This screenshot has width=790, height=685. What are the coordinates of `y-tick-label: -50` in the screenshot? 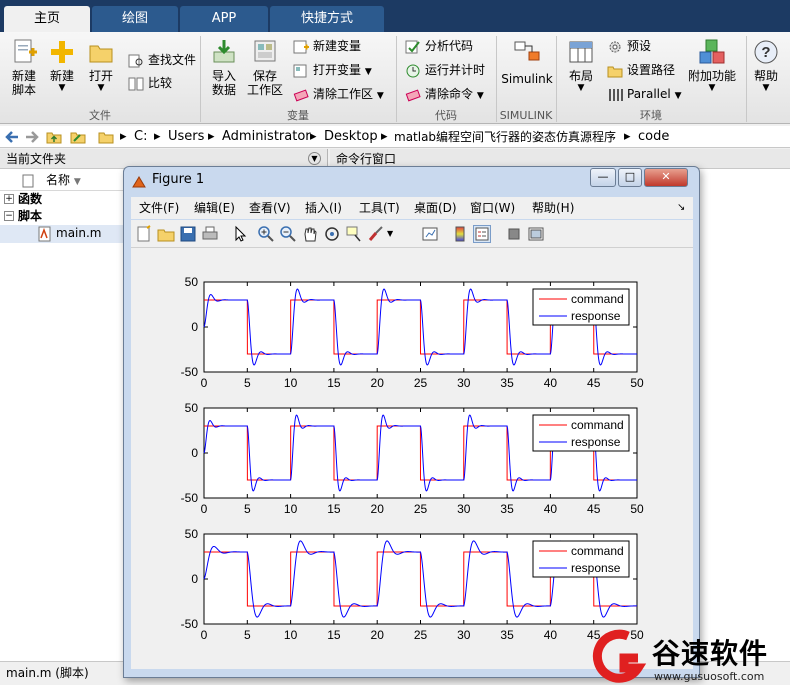 It's located at (190, 498).